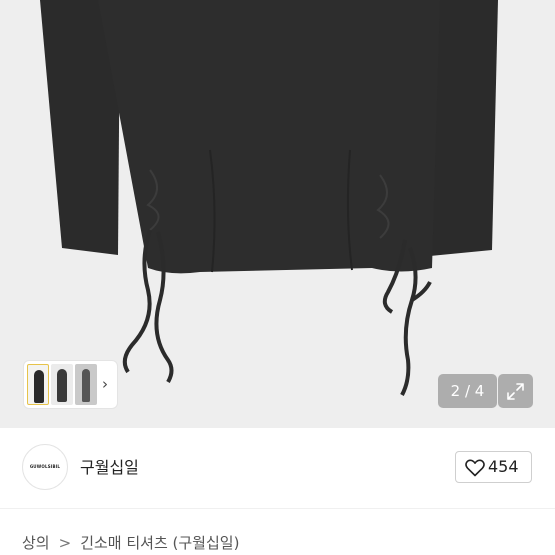 The height and width of the screenshot is (555, 555). I want to click on expand-image-button, so click(515, 391).